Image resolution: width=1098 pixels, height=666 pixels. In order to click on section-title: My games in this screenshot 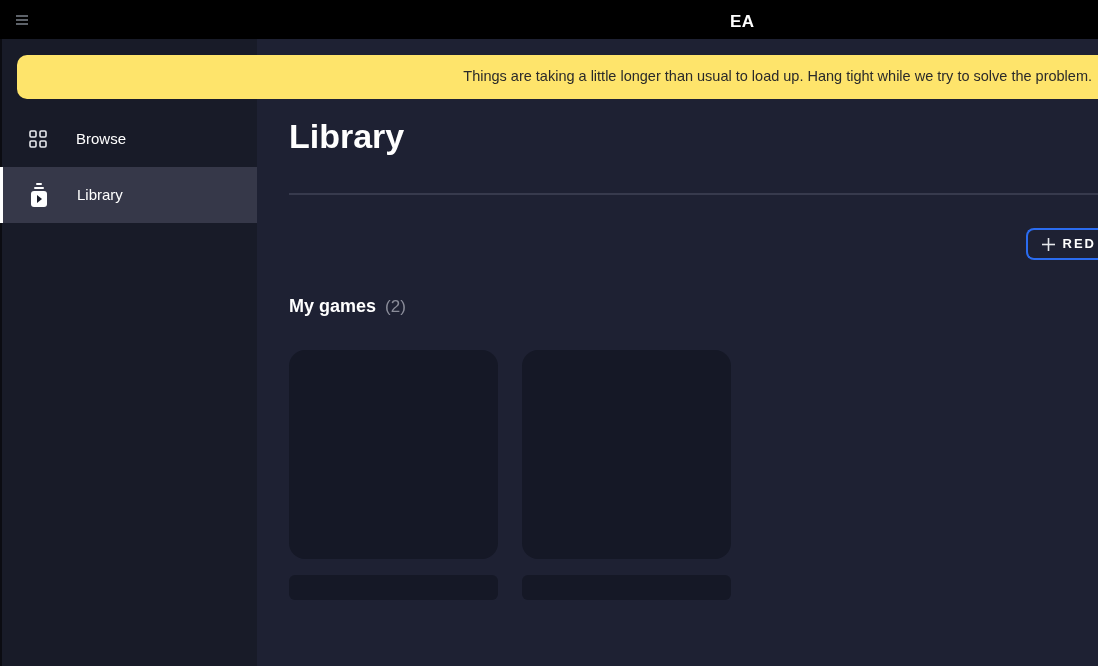, I will do `click(333, 306)`.